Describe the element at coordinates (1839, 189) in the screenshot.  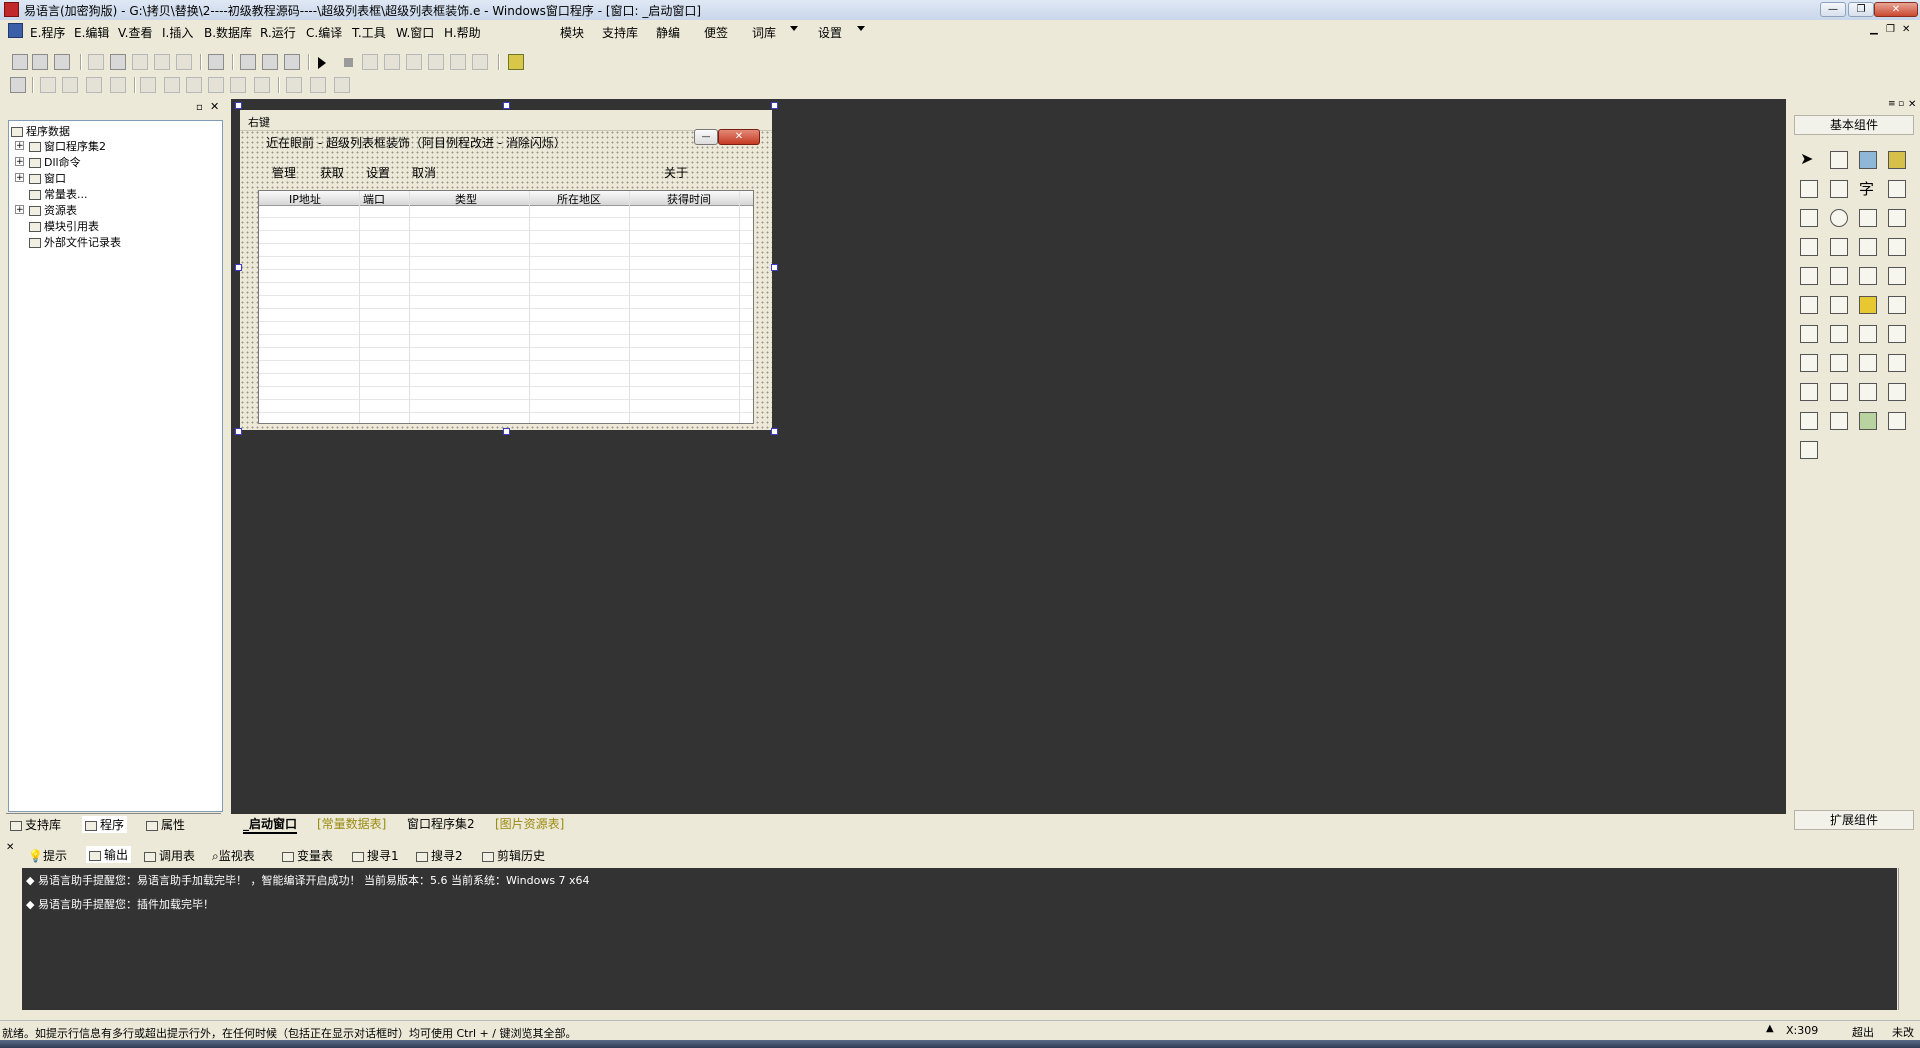
I see `group-box-icon` at that location.